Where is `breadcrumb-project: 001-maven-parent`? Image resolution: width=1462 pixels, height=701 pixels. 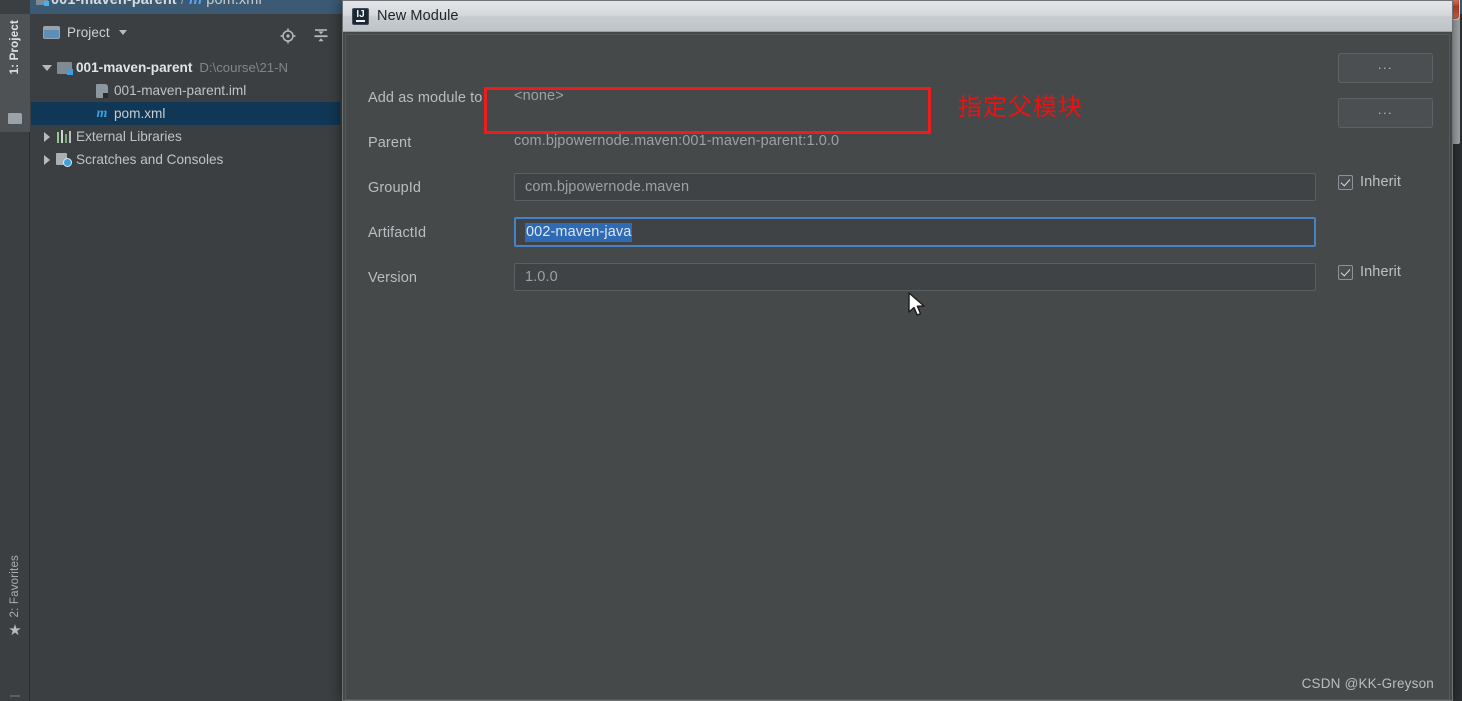 breadcrumb-project: 001-maven-parent is located at coordinates (114, 4).